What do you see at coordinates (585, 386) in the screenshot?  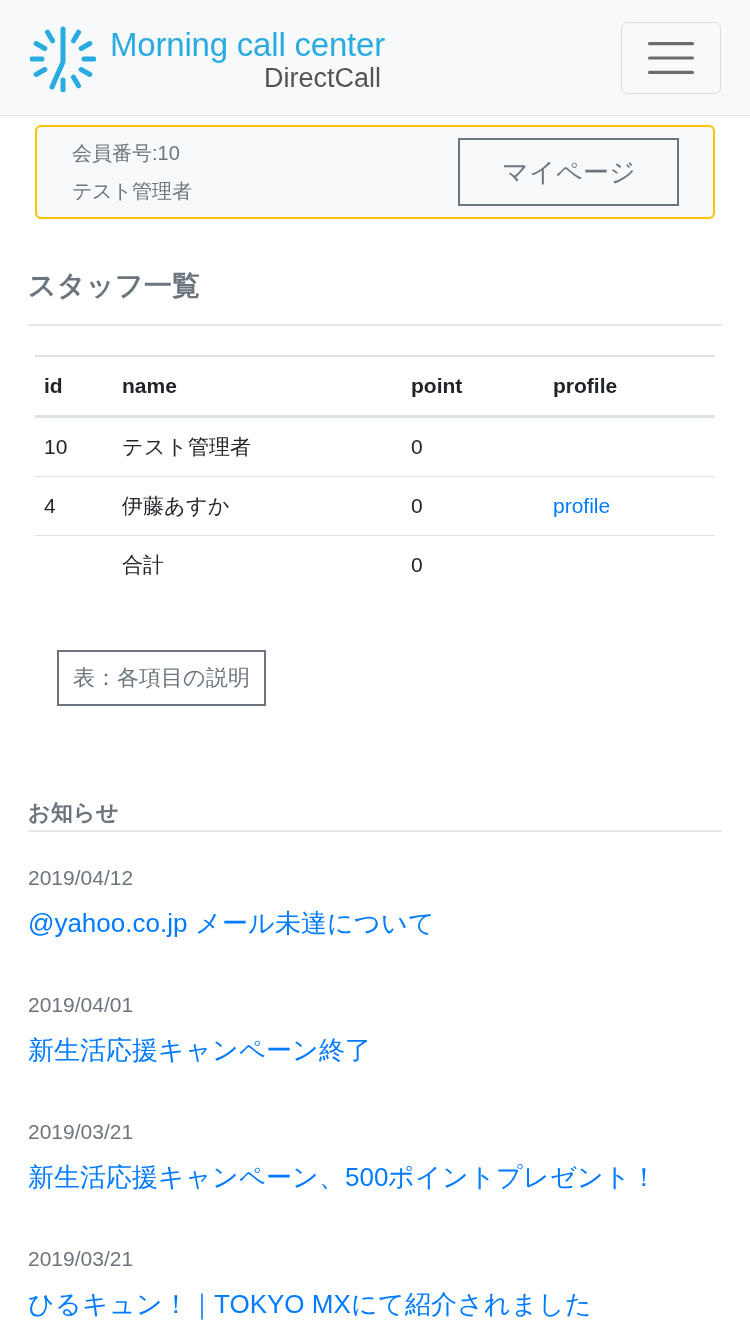 I see `table-header-cell-text: profile` at bounding box center [585, 386].